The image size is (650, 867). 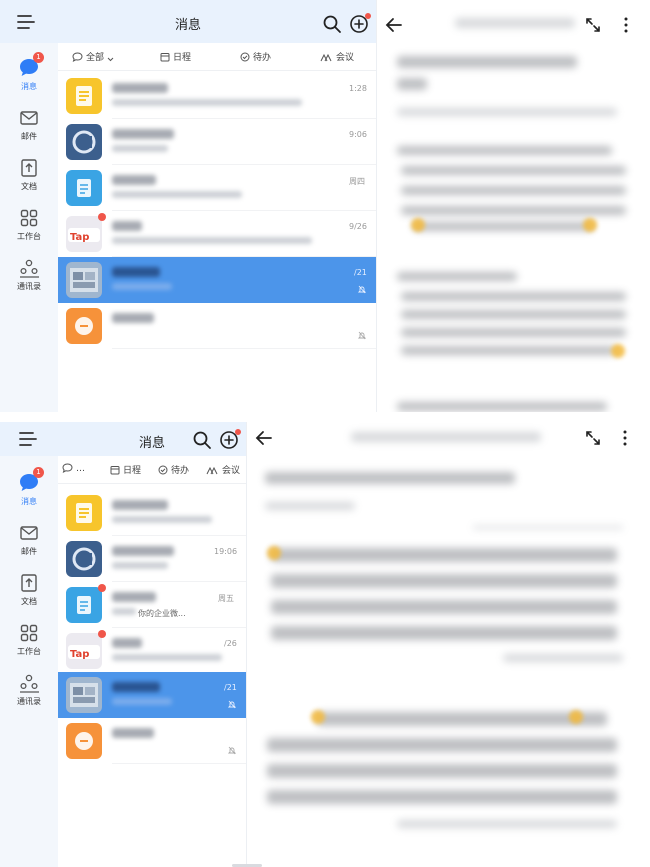 What do you see at coordinates (212, 470) in the screenshot?
I see `meeting-icon` at bounding box center [212, 470].